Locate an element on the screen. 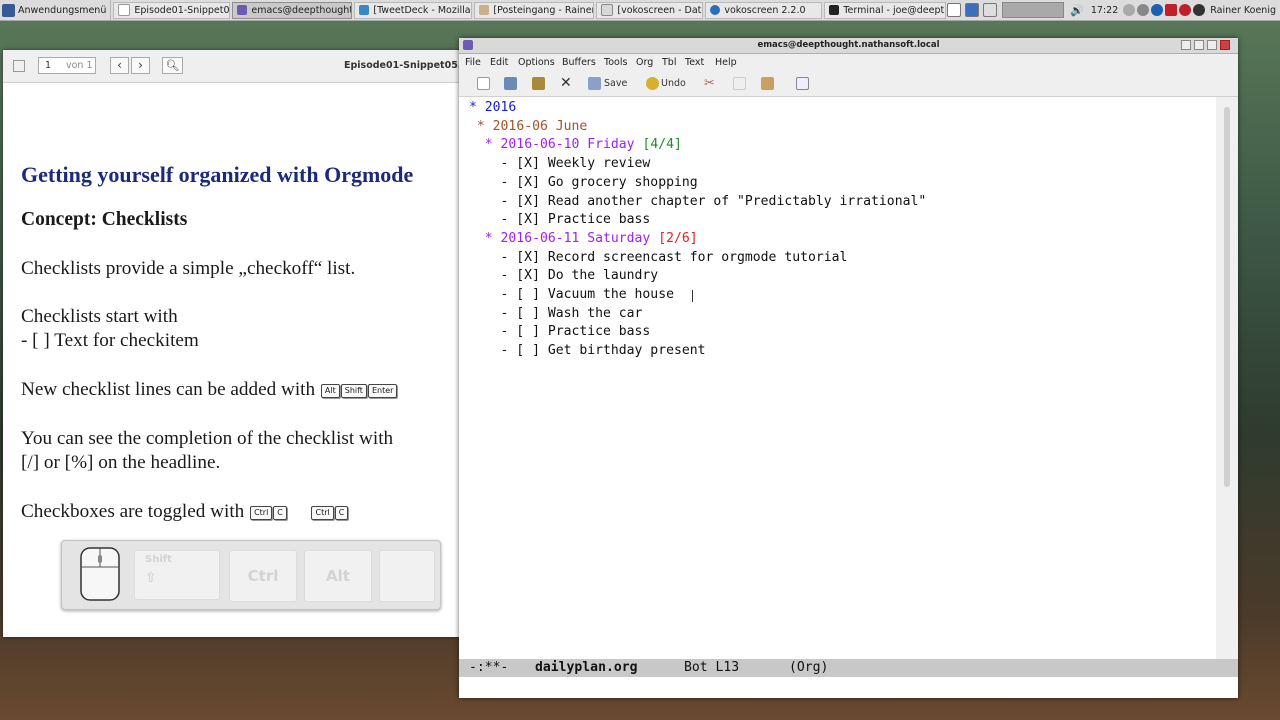  modeline-major-mode: (Org) is located at coordinates (808, 668).